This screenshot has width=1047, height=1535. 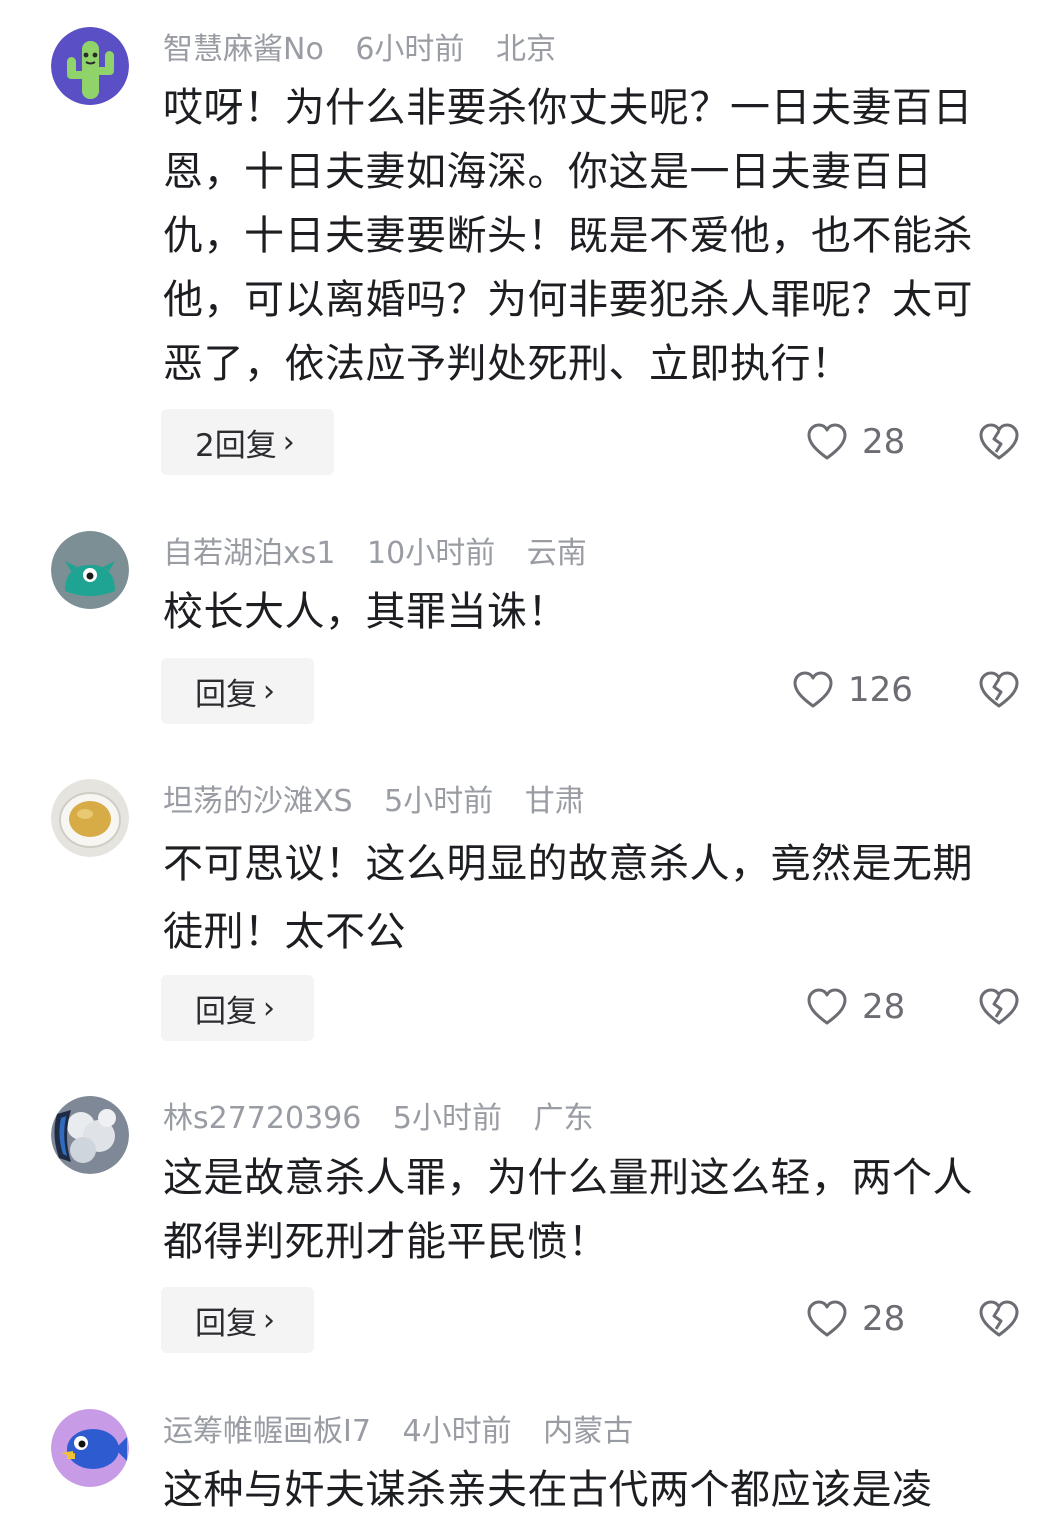 What do you see at coordinates (243, 49) in the screenshot?
I see `comment-username: 智慧麻酱No` at bounding box center [243, 49].